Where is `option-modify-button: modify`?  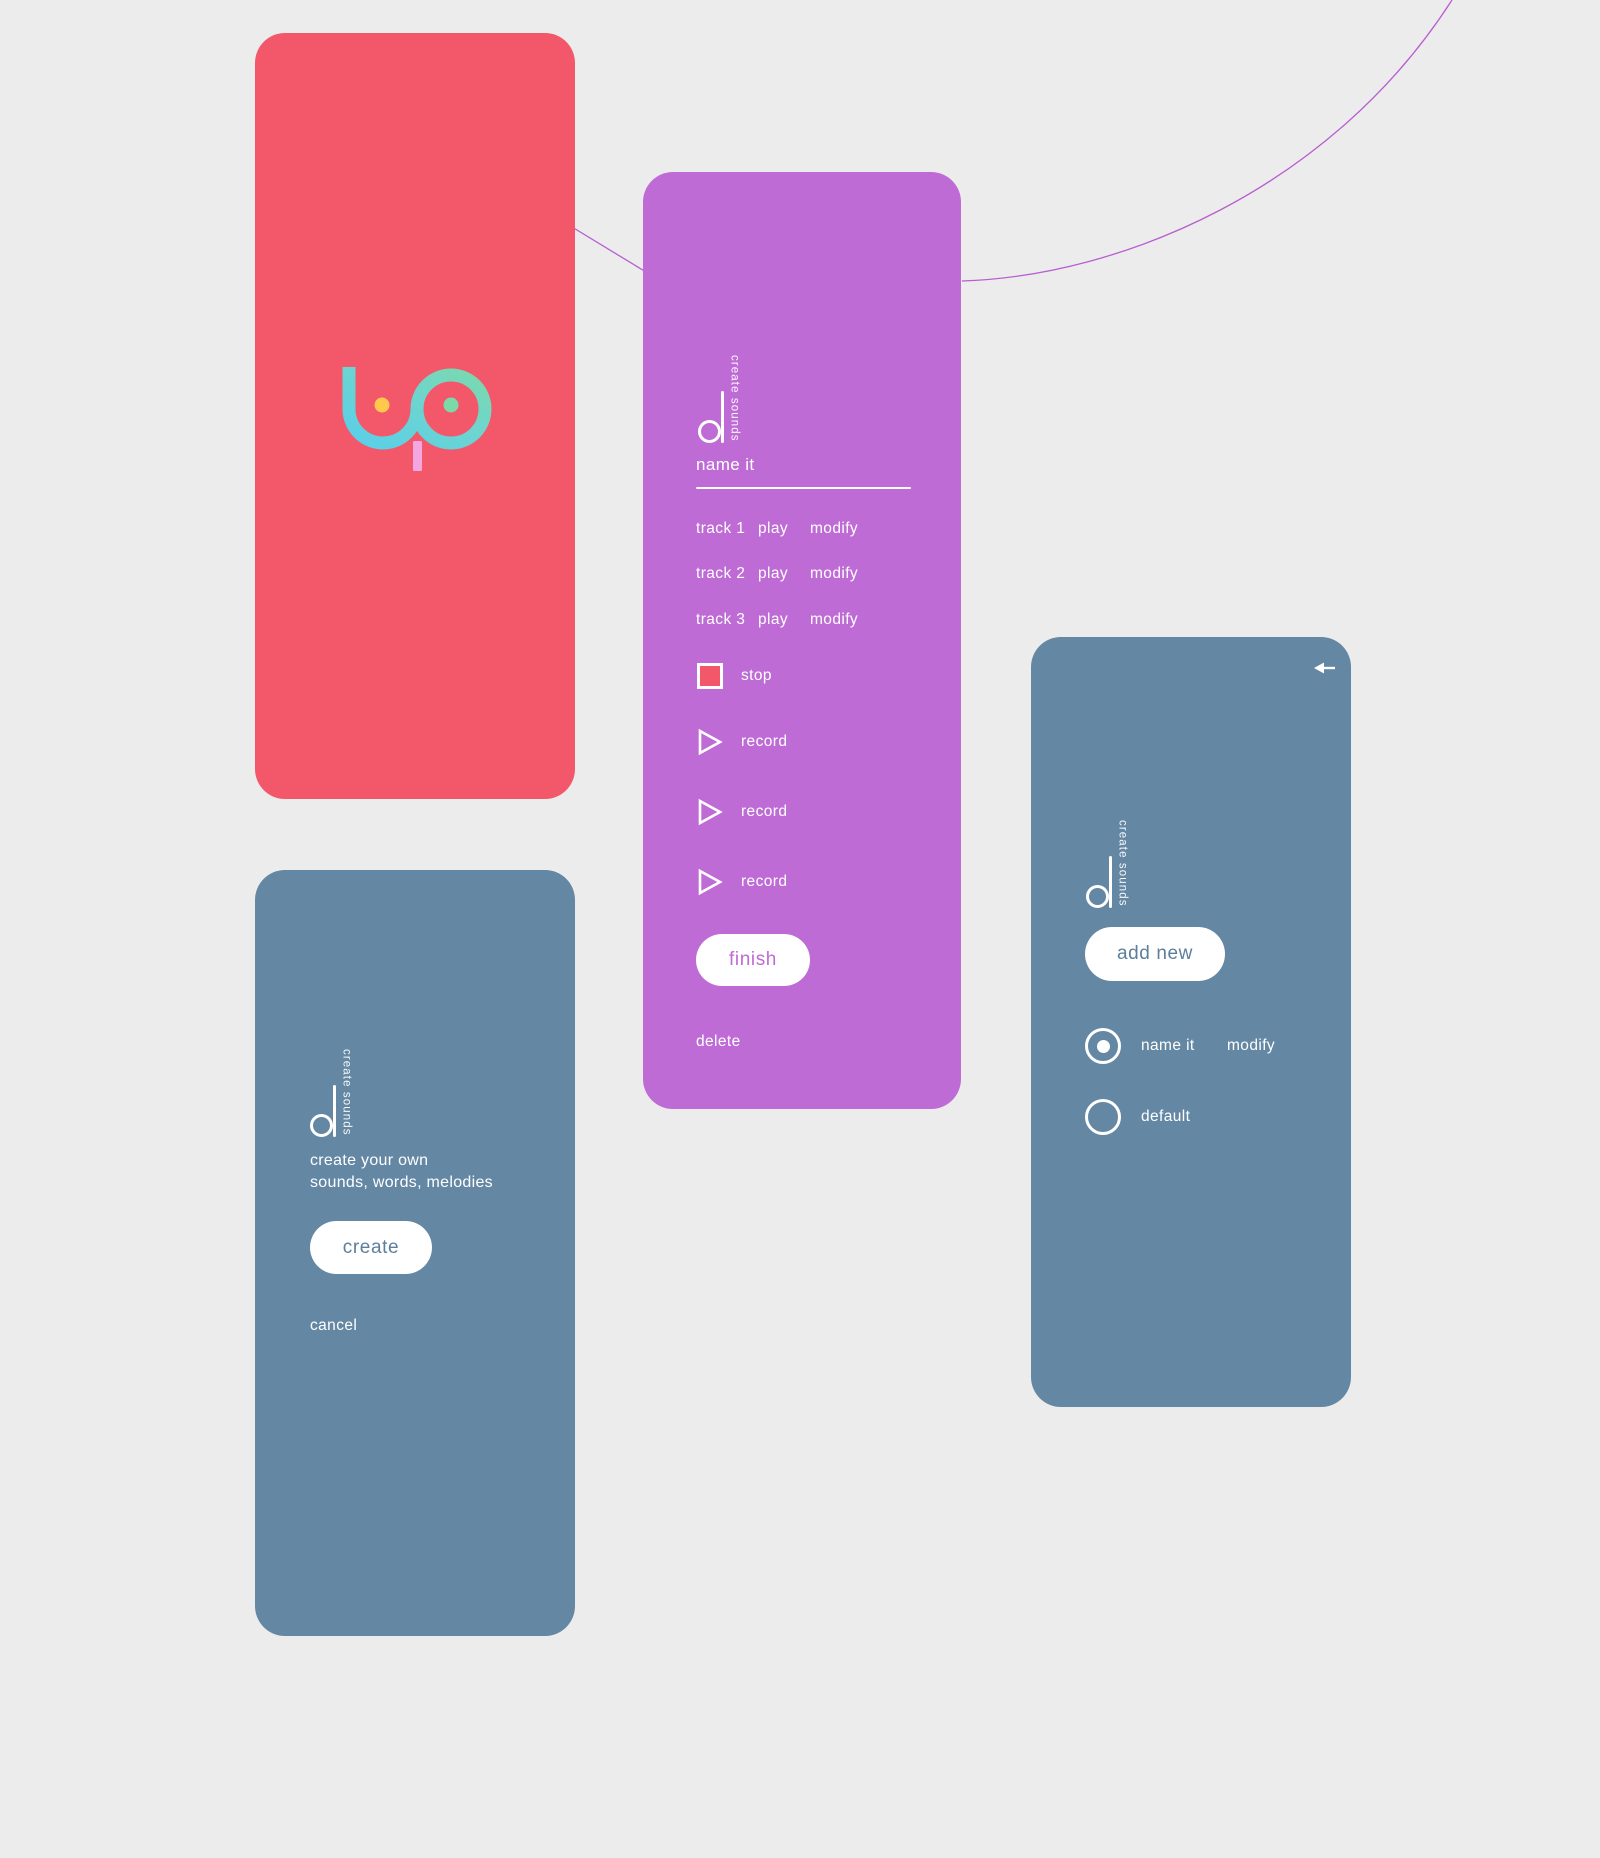 option-modify-button: modify is located at coordinates (1251, 1046).